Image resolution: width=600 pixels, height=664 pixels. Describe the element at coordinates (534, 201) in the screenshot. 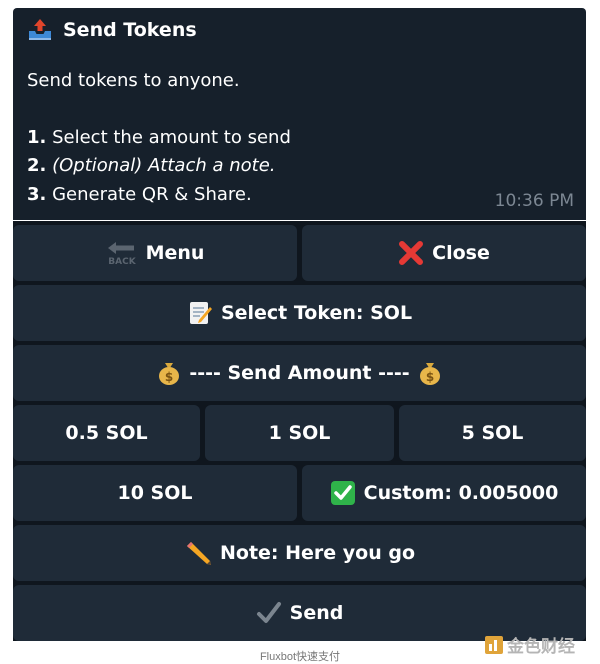

I see `message-timestamp: 10:36 PM` at that location.